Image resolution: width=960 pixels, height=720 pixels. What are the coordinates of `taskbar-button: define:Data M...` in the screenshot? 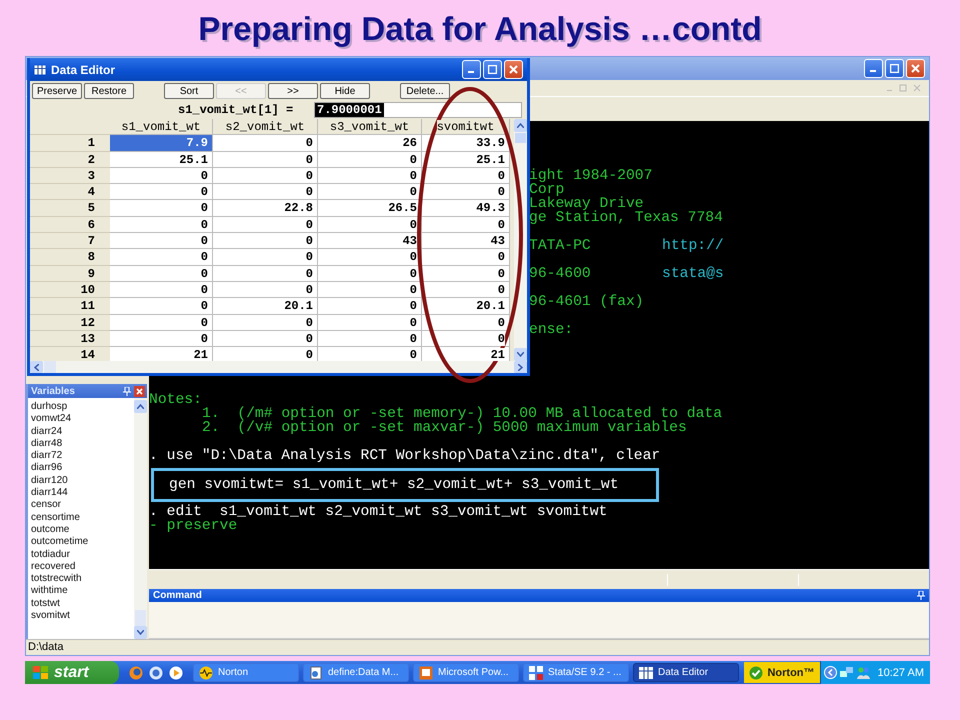 It's located at (356, 672).